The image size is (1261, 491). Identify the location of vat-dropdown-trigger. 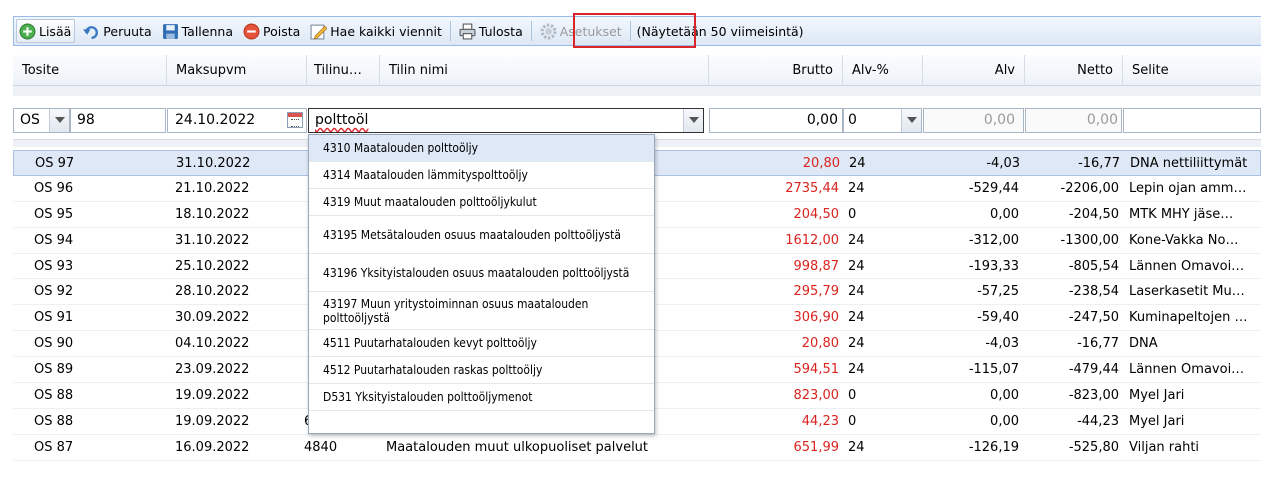
(911, 120).